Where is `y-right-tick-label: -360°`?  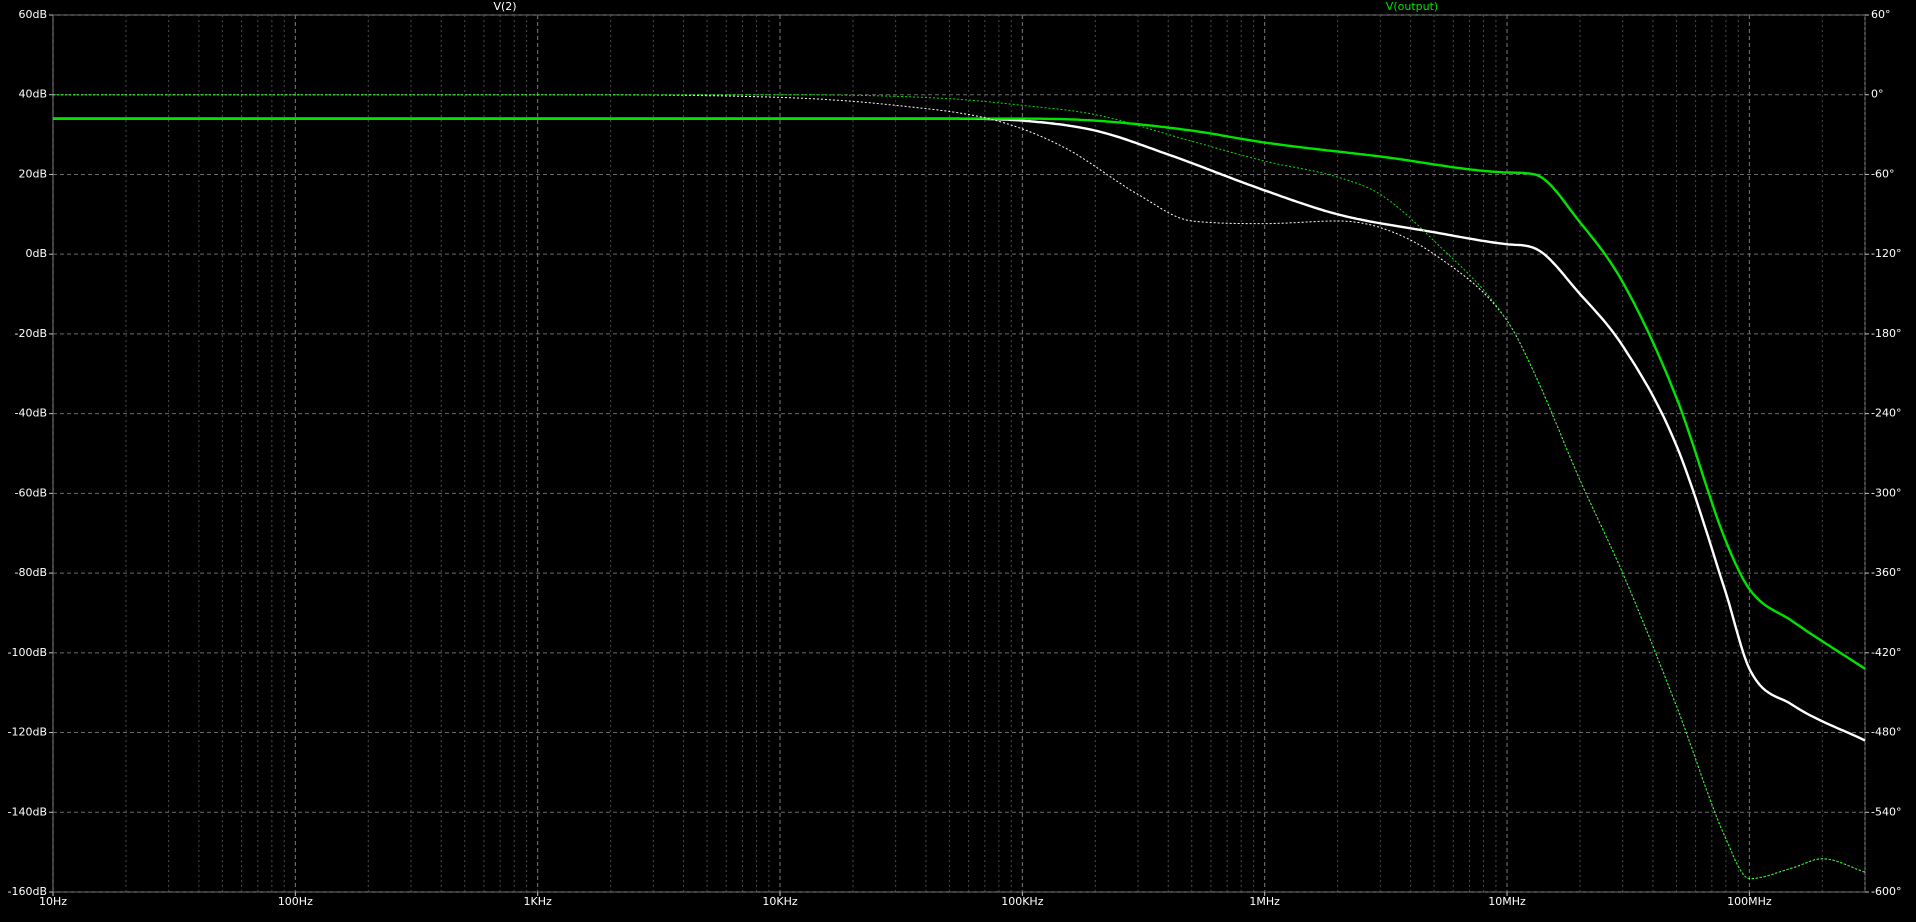
y-right-tick-label: -360° is located at coordinates (1886, 572).